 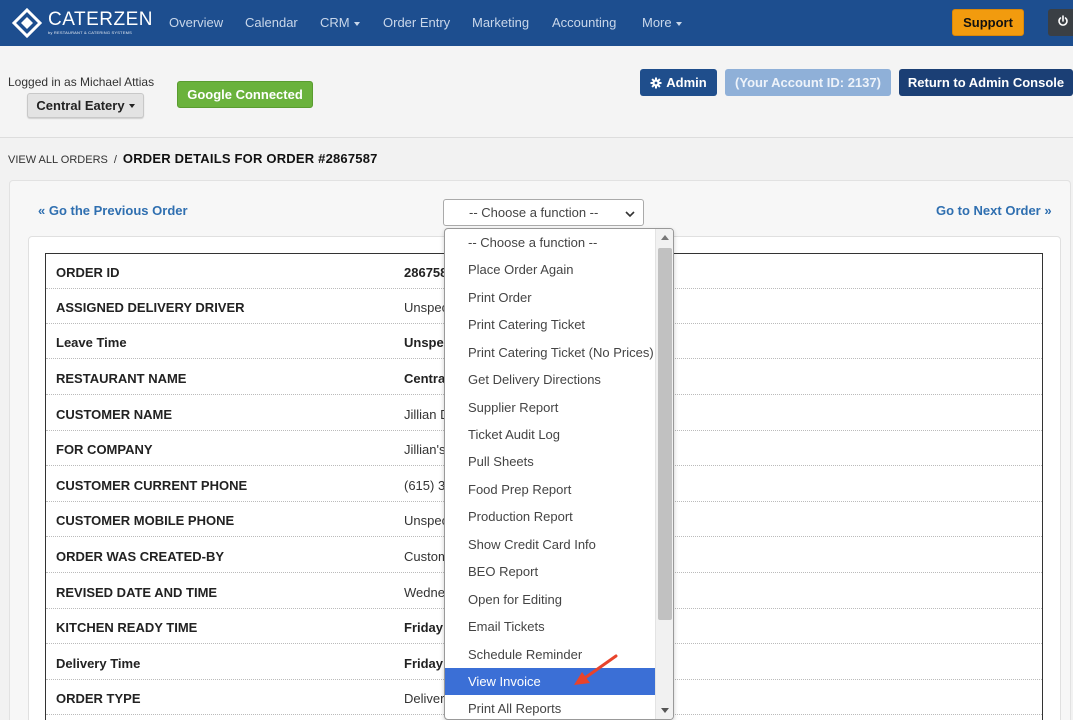 I want to click on nav-accounting: Accounting, so click(x=584, y=22).